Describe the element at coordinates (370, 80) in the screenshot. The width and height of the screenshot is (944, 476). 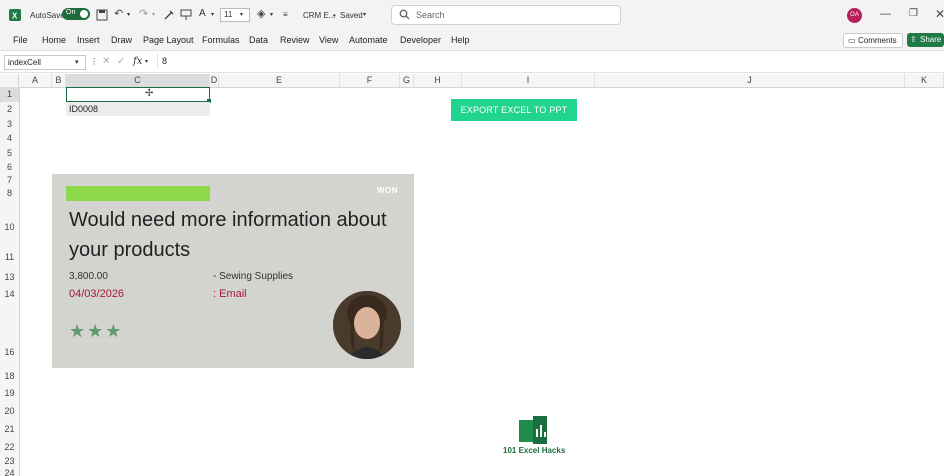
I see `column-header-f: F` at that location.